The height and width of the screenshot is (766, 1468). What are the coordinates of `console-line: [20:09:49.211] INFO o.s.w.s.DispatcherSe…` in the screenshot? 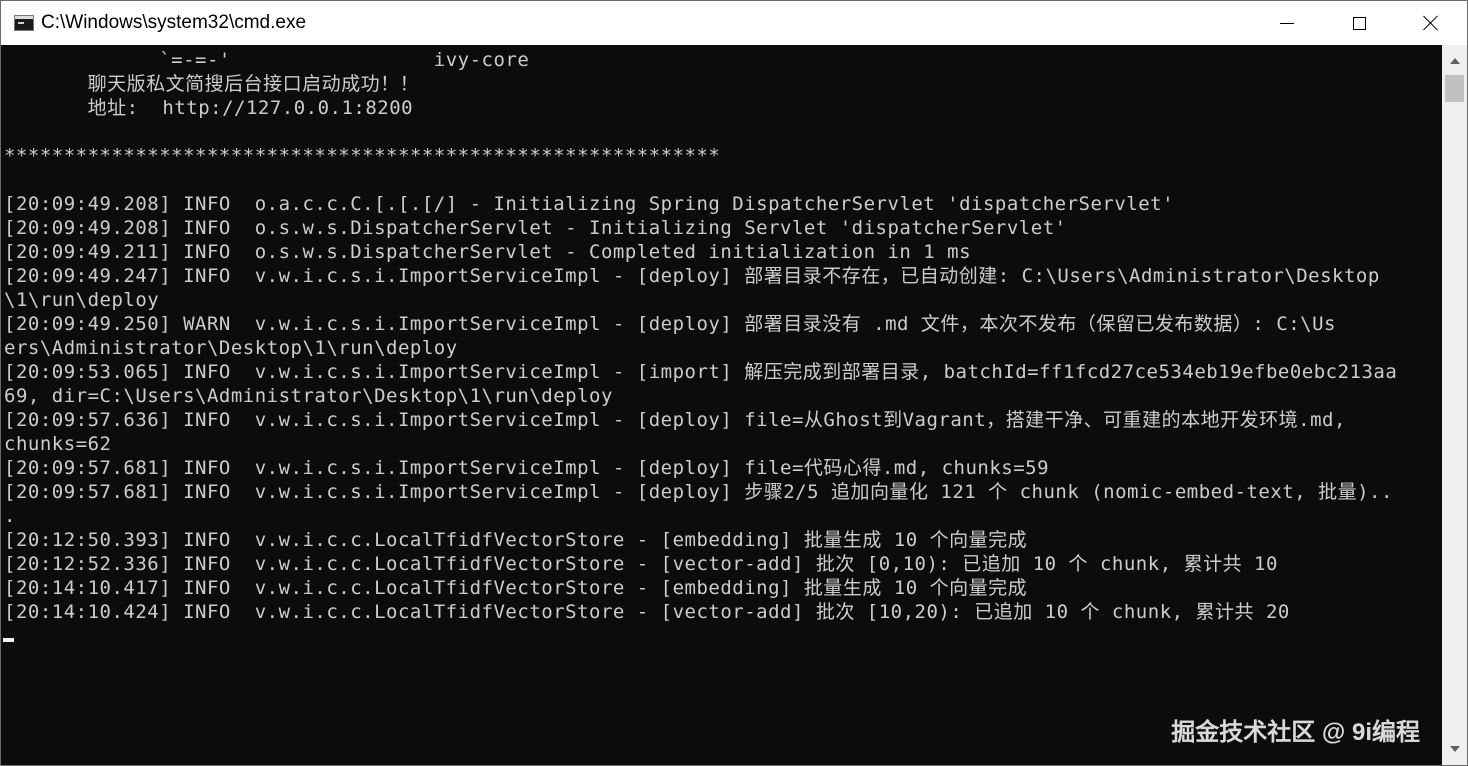 It's located at (488, 252).